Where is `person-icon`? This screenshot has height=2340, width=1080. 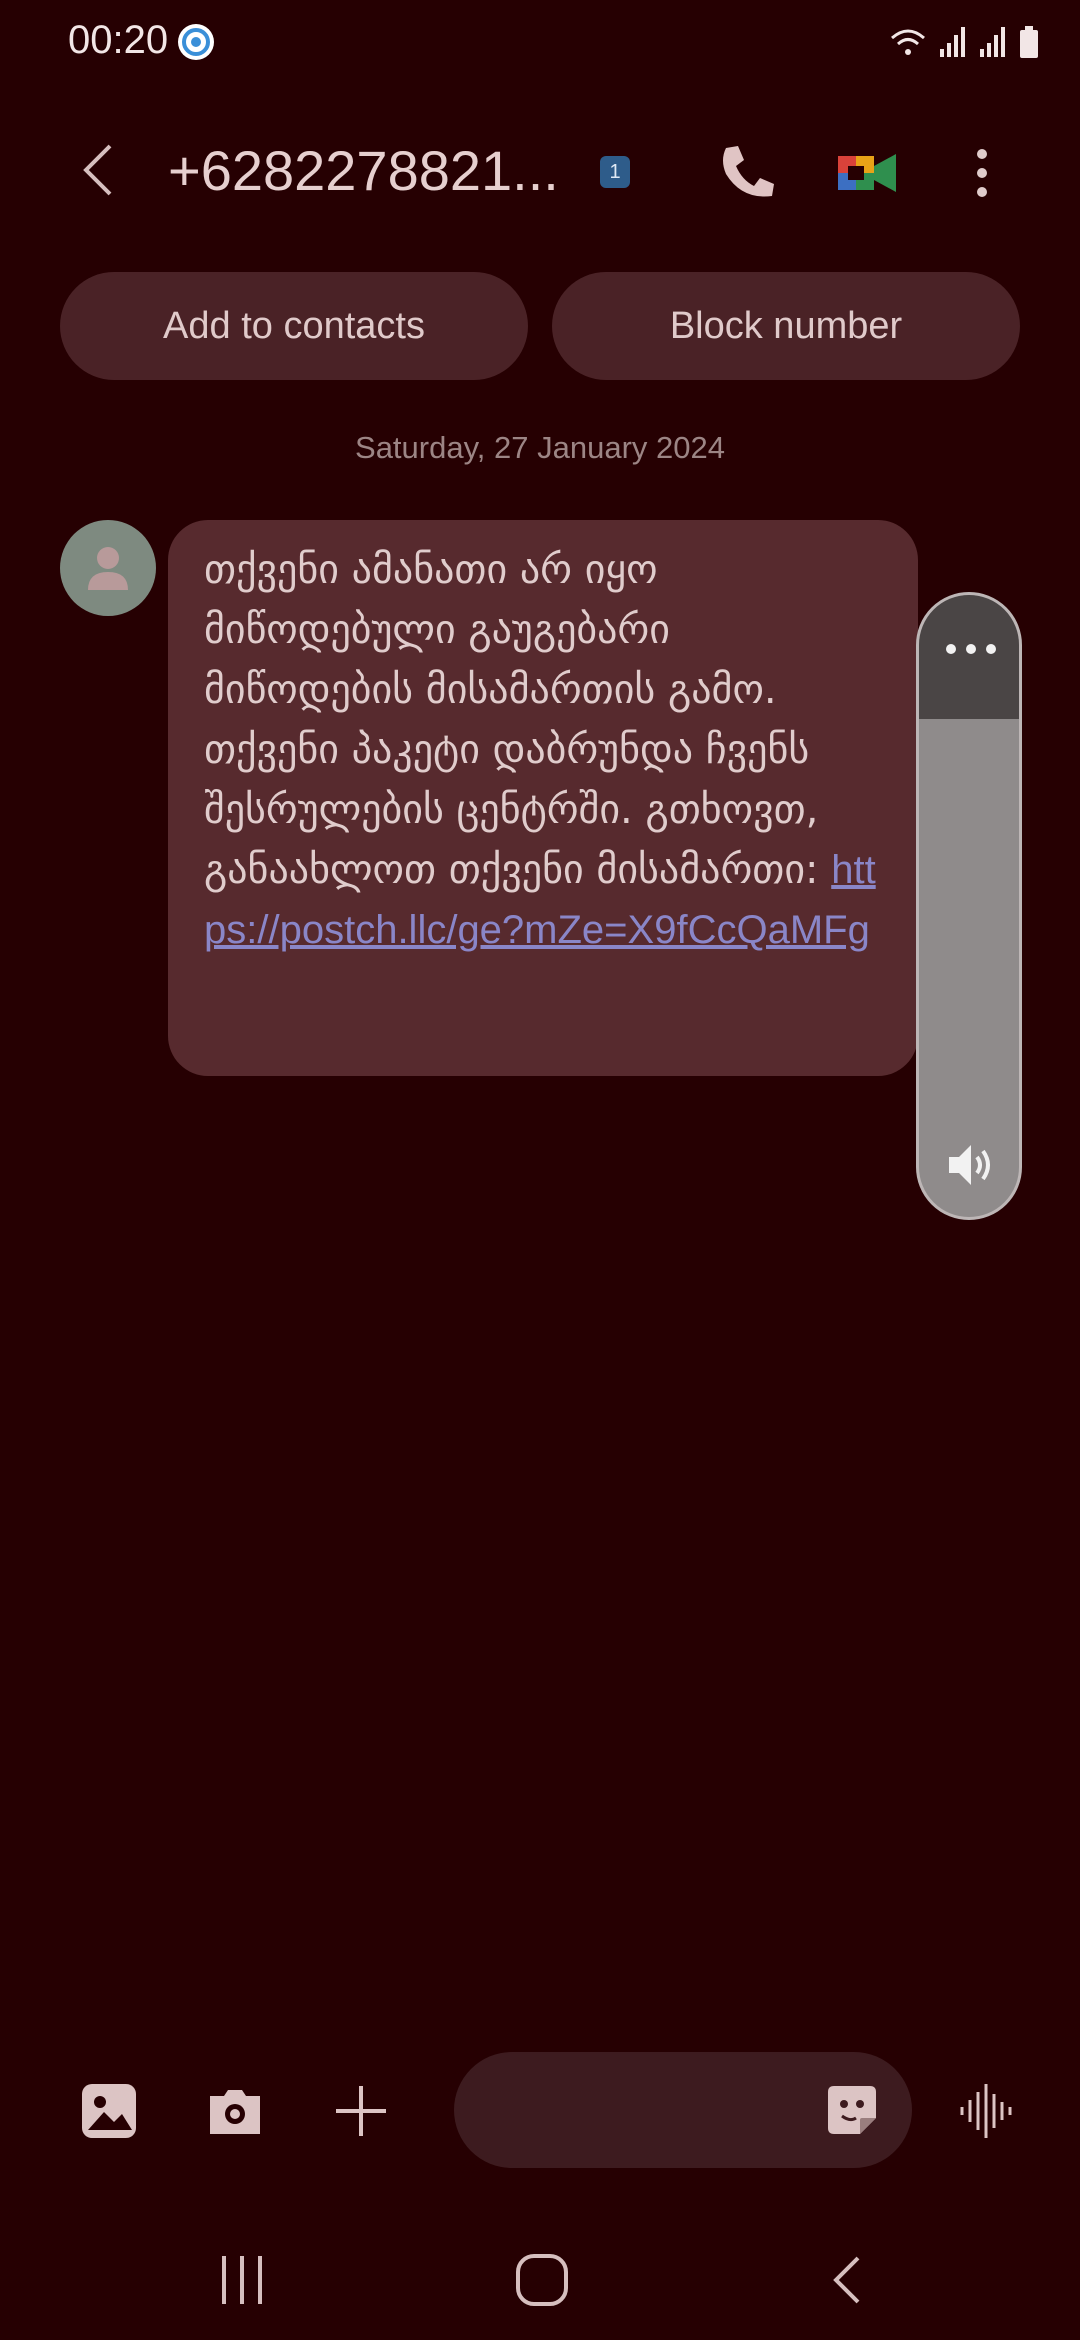
person-icon is located at coordinates (108, 568).